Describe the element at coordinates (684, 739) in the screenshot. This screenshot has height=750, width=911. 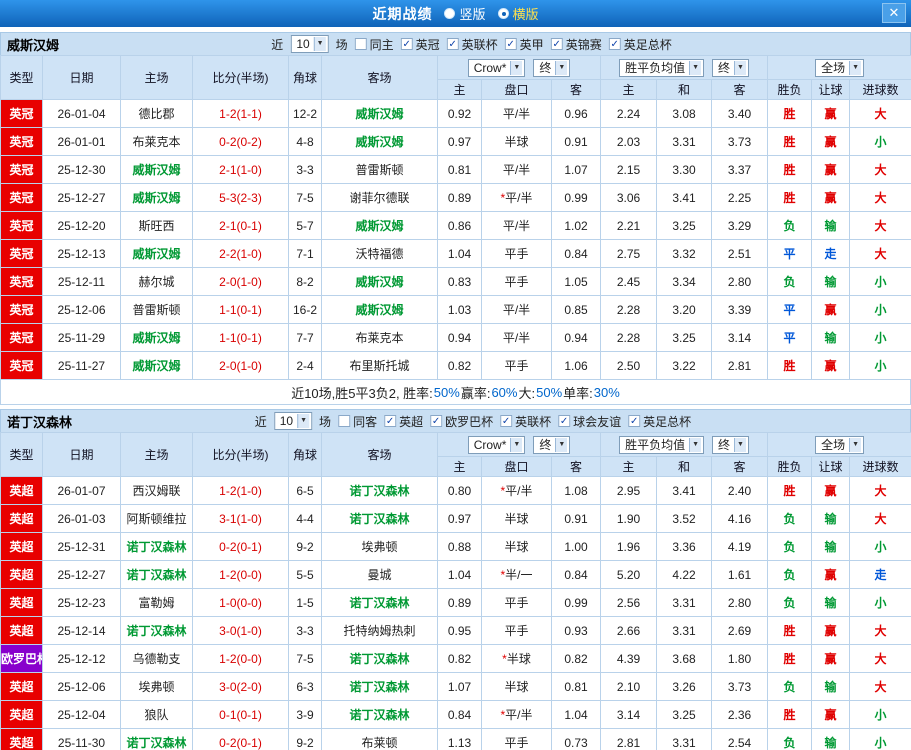
I see `draw-odds: 3.31` at that location.